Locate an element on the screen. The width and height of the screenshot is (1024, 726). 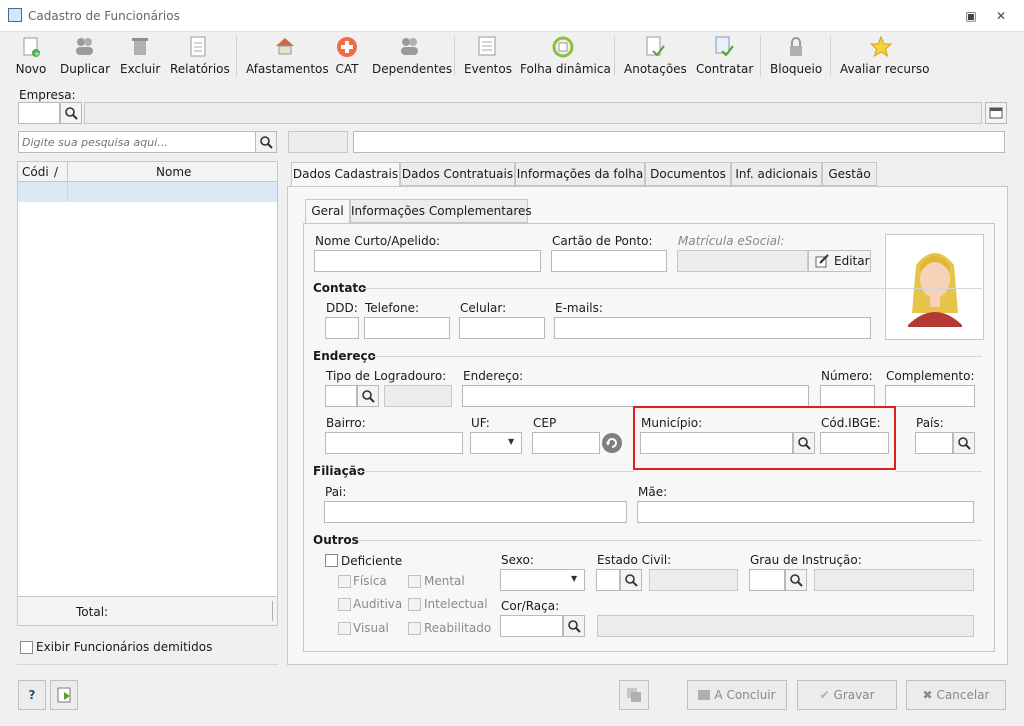
title-bar: Cadastro de Funcionários ▣ ✕ is located at coordinates (512, 16).